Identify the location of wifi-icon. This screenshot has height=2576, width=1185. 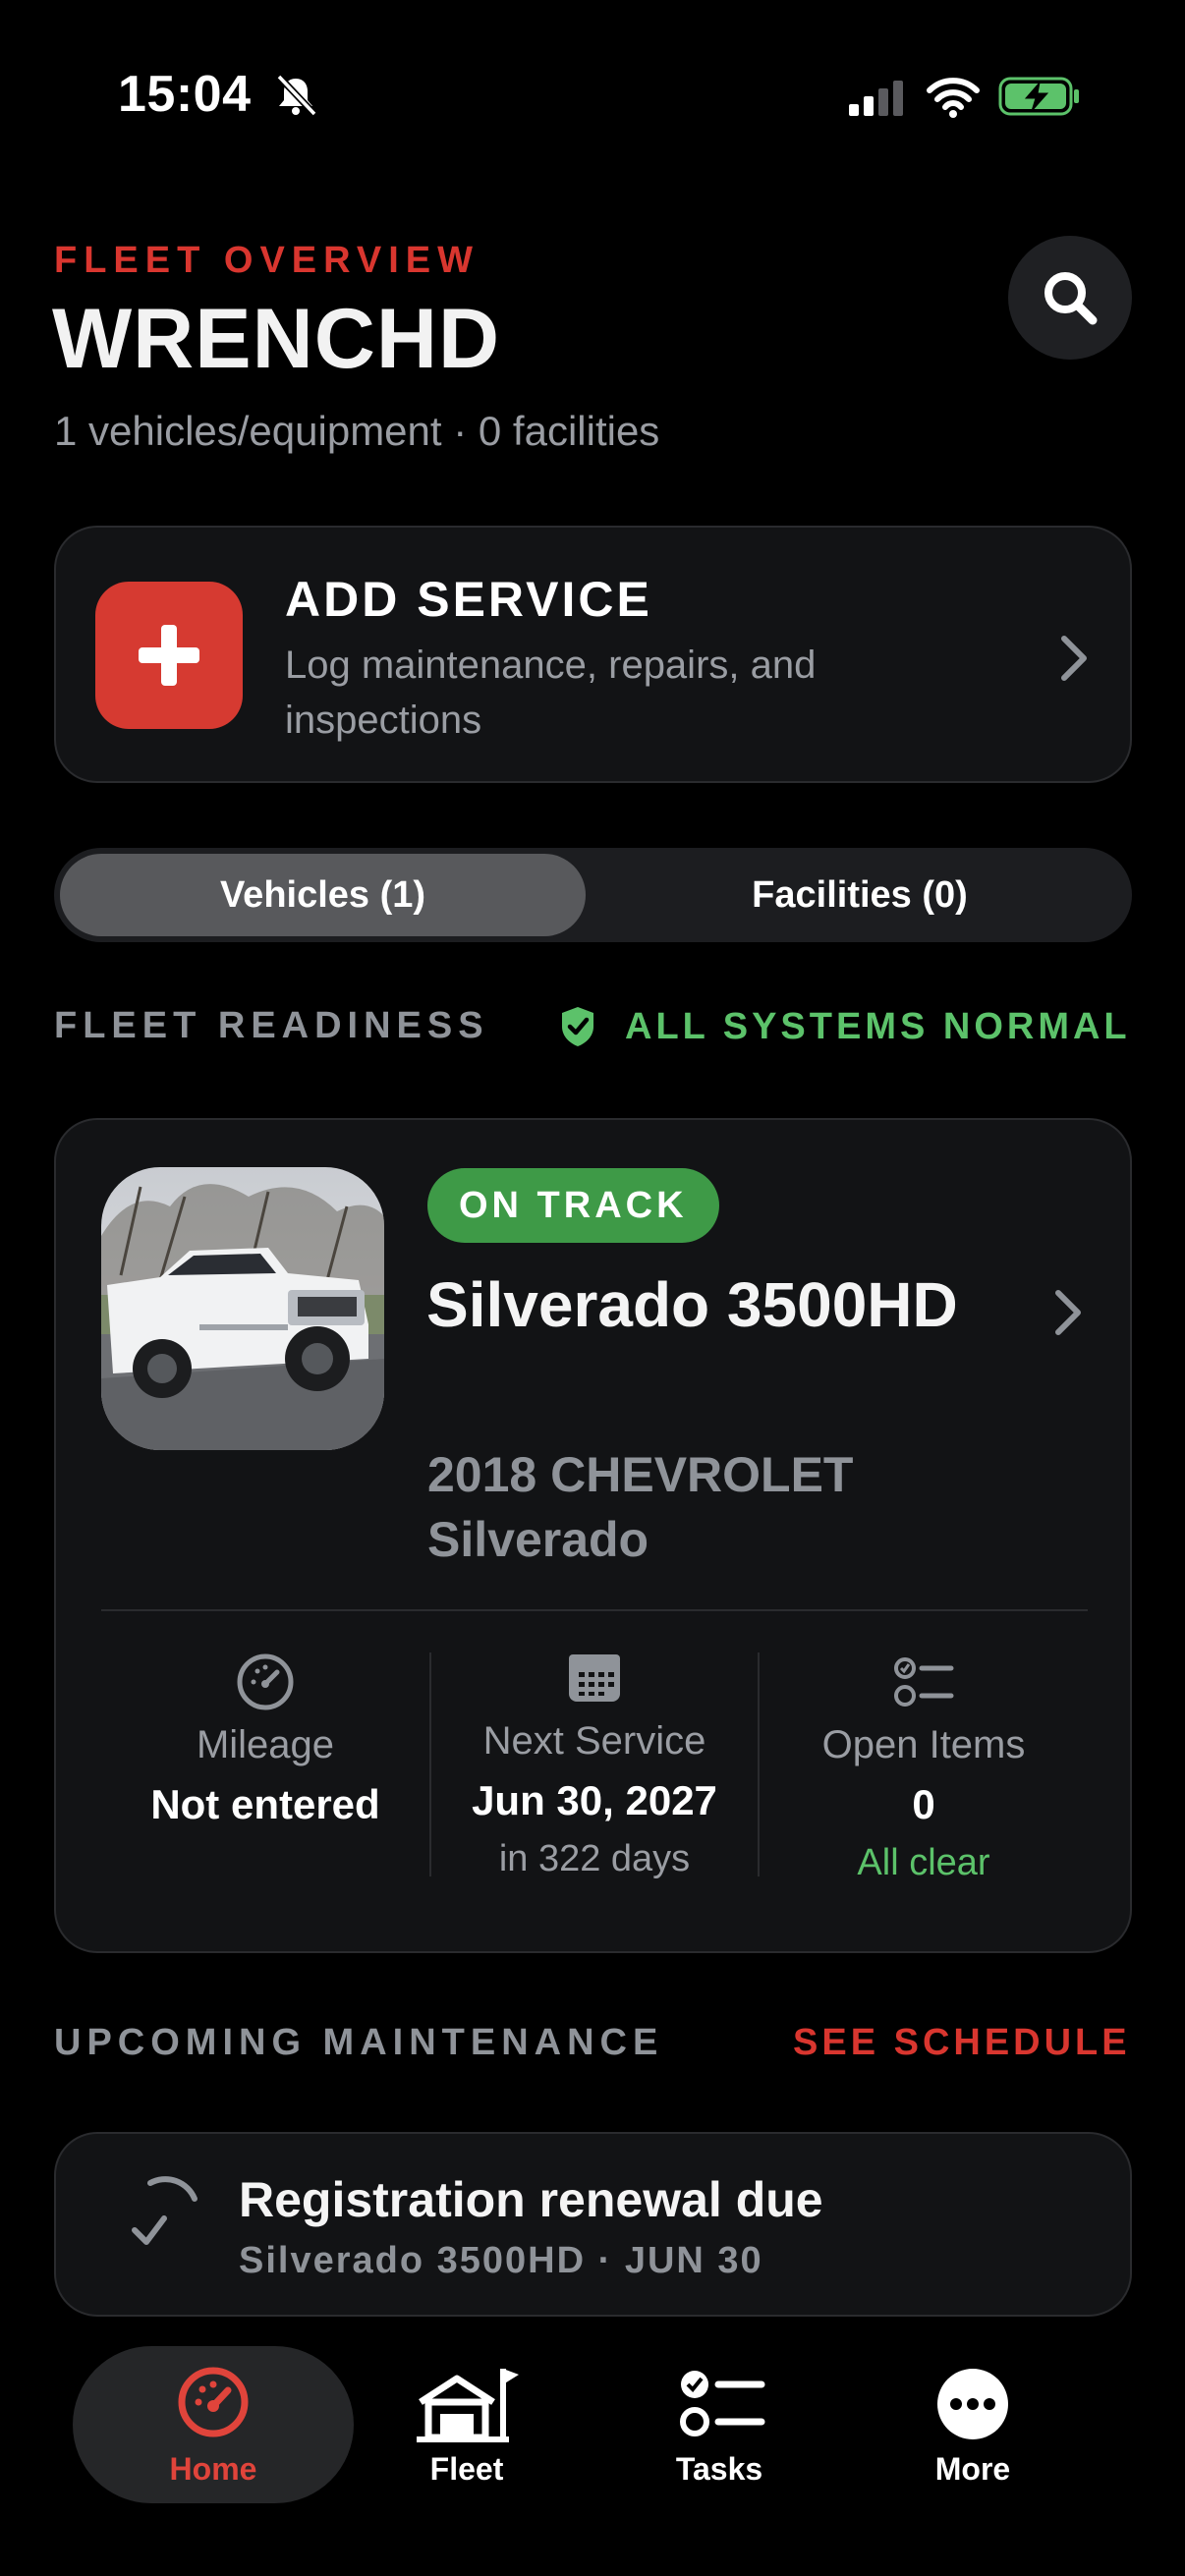
(954, 98).